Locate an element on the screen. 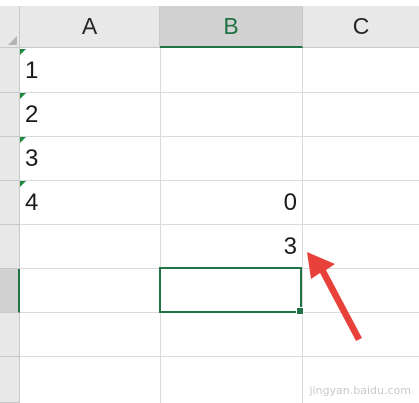  red-arrow-annotation is located at coordinates (334, 296).